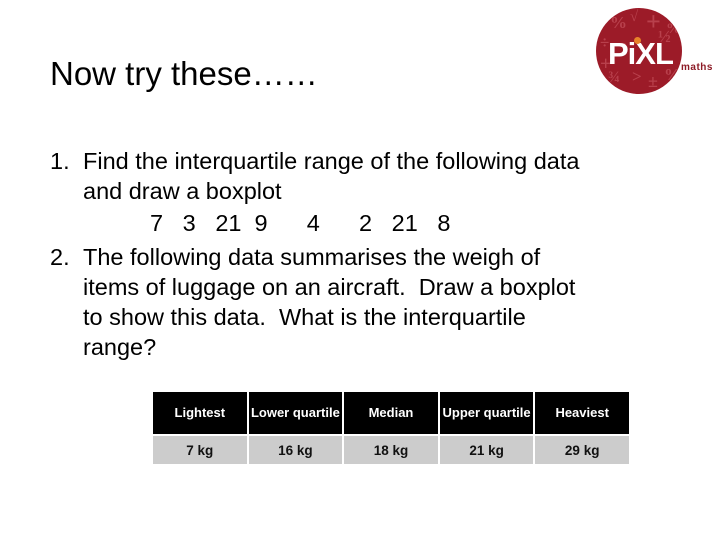  I want to click on question-number-2: 2., so click(60, 257).